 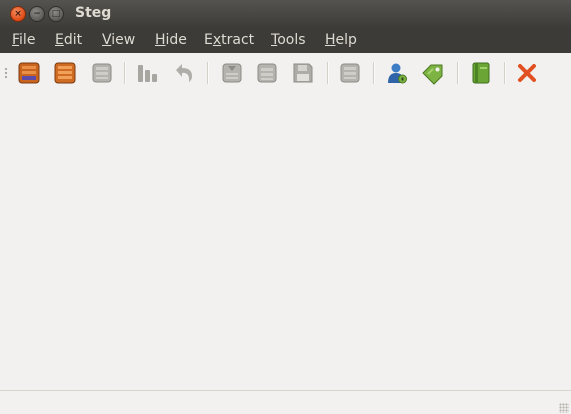 I want to click on open-image-button, so click(x=29, y=73).